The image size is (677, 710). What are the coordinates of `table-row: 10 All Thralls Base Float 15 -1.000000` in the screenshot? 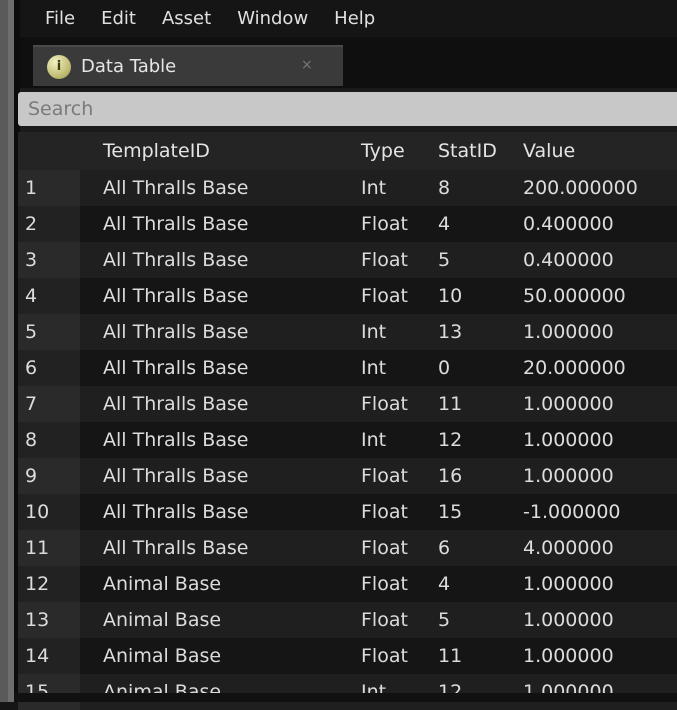 It's located at (347, 512).